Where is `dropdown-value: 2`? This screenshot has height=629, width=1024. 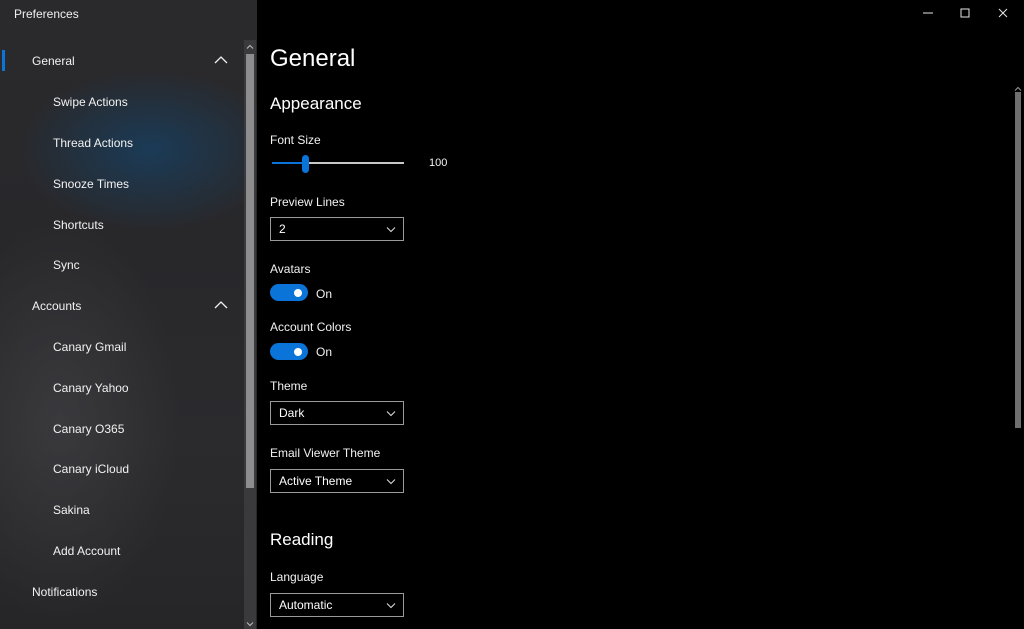
dropdown-value: 2 is located at coordinates (282, 229).